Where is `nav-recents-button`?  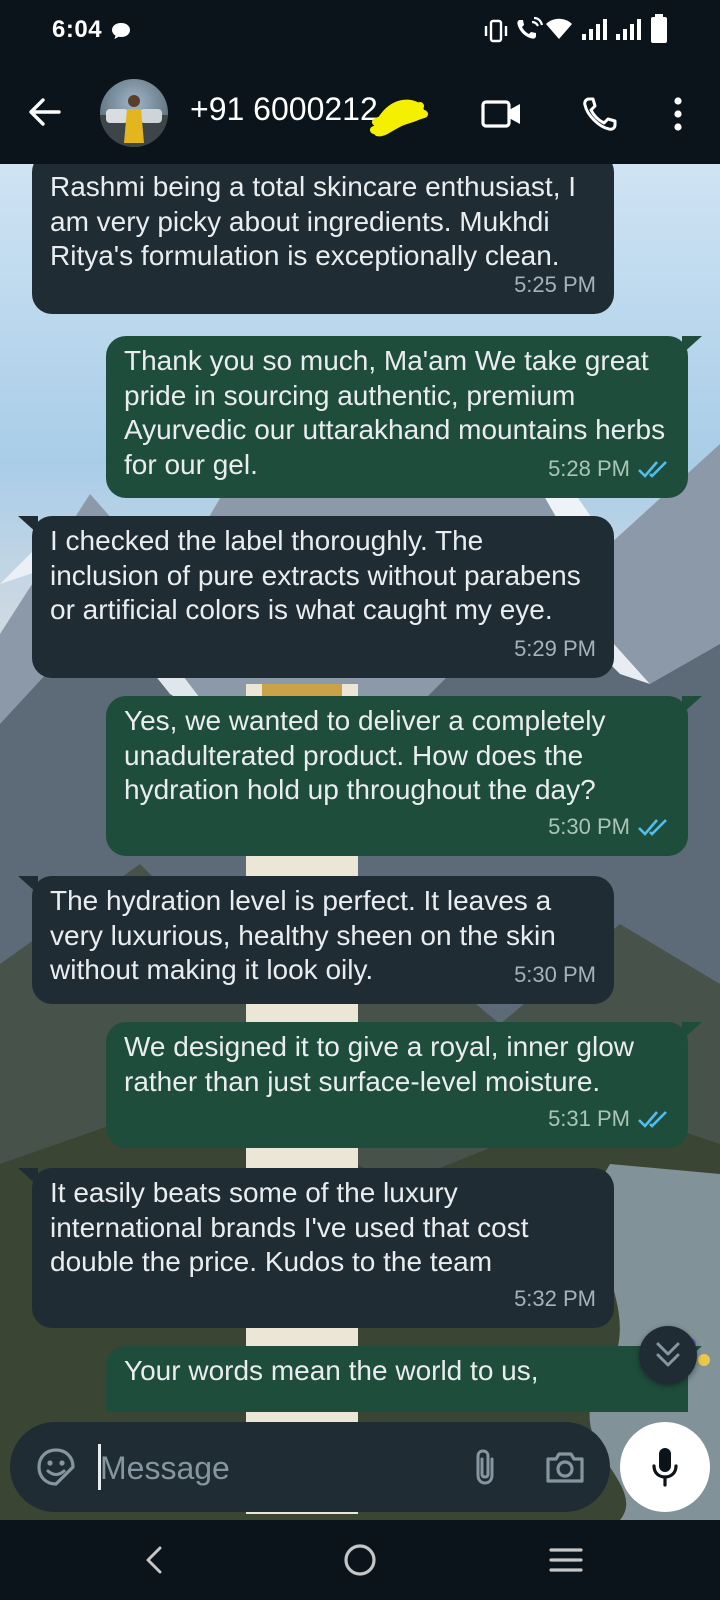 nav-recents-button is located at coordinates (566, 1560).